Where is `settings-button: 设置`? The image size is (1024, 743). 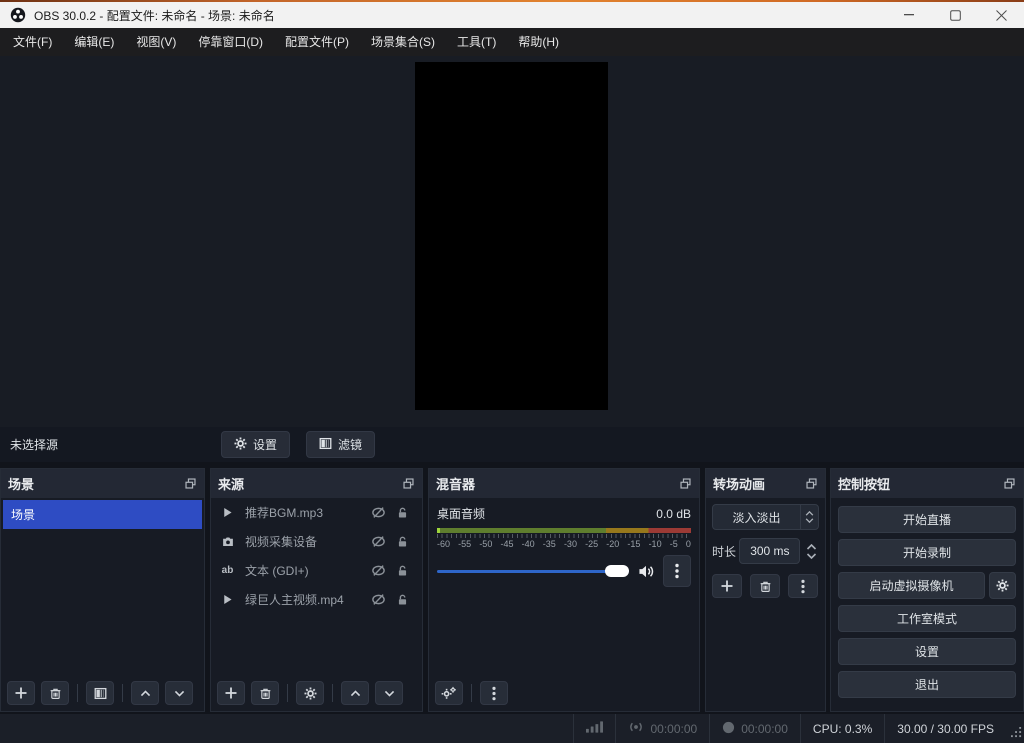
settings-button: 设置 is located at coordinates (927, 651).